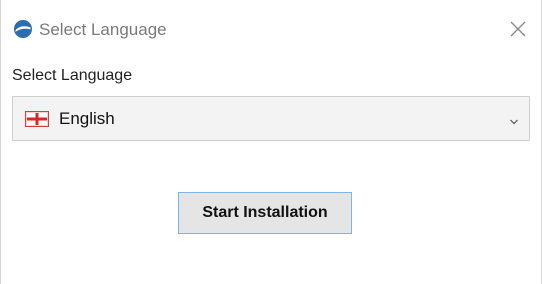 This screenshot has height=284, width=542. Describe the element at coordinates (265, 213) in the screenshot. I see `start-installation-button: Start Installation` at that location.